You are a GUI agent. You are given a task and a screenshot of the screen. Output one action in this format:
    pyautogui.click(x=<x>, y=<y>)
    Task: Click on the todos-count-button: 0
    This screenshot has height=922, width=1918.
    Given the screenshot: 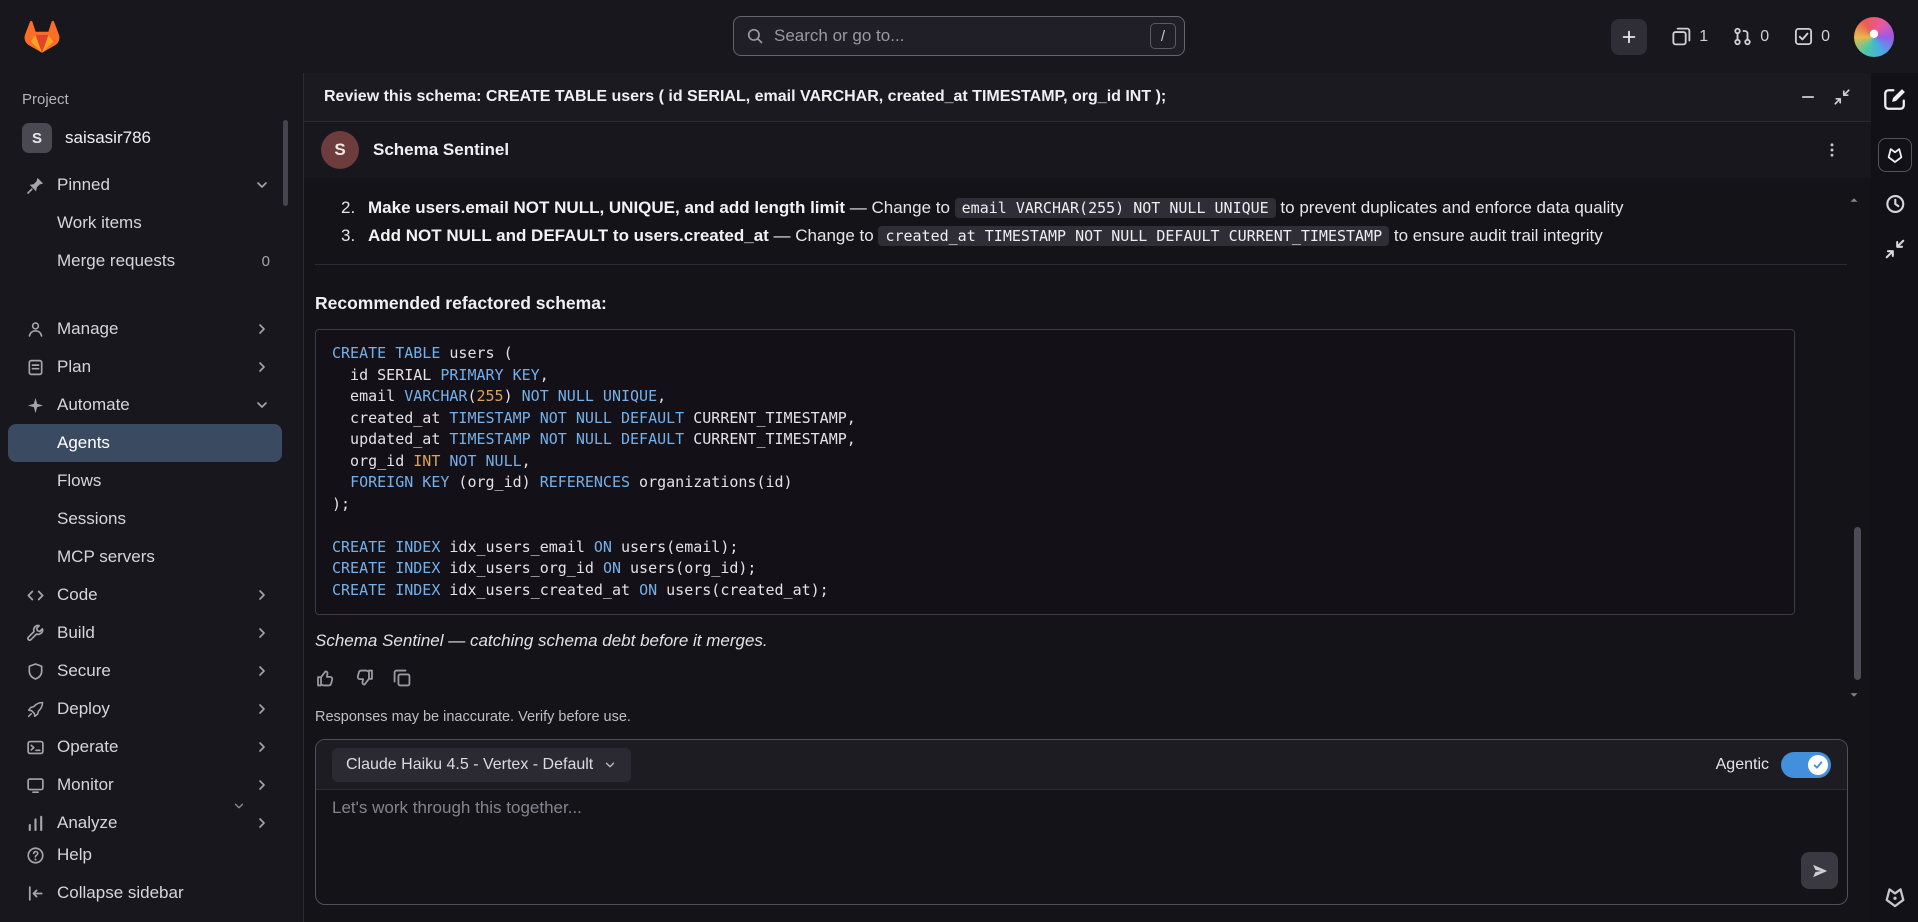 What is the action you would take?
    pyautogui.click(x=1811, y=36)
    